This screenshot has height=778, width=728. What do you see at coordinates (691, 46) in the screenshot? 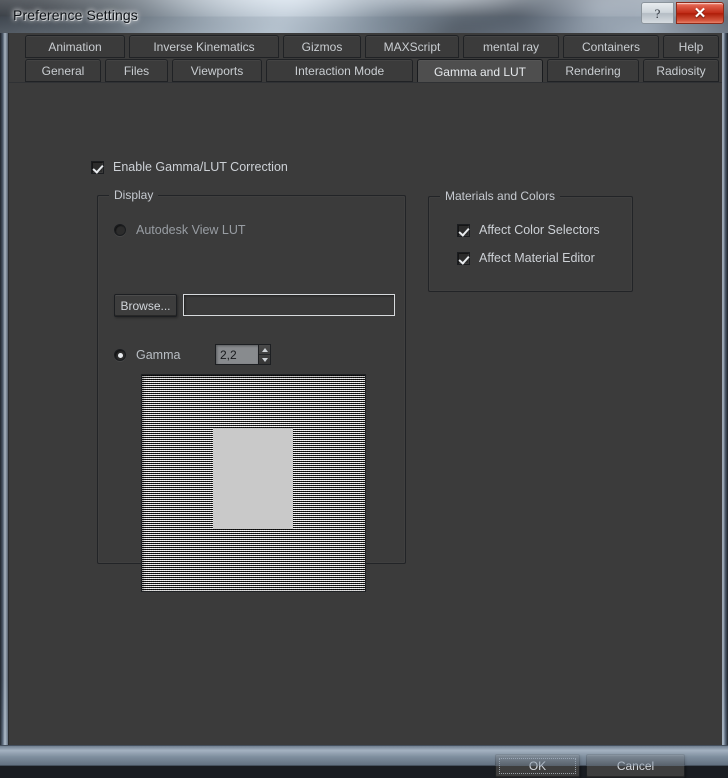
I see `tab-help: Help` at bounding box center [691, 46].